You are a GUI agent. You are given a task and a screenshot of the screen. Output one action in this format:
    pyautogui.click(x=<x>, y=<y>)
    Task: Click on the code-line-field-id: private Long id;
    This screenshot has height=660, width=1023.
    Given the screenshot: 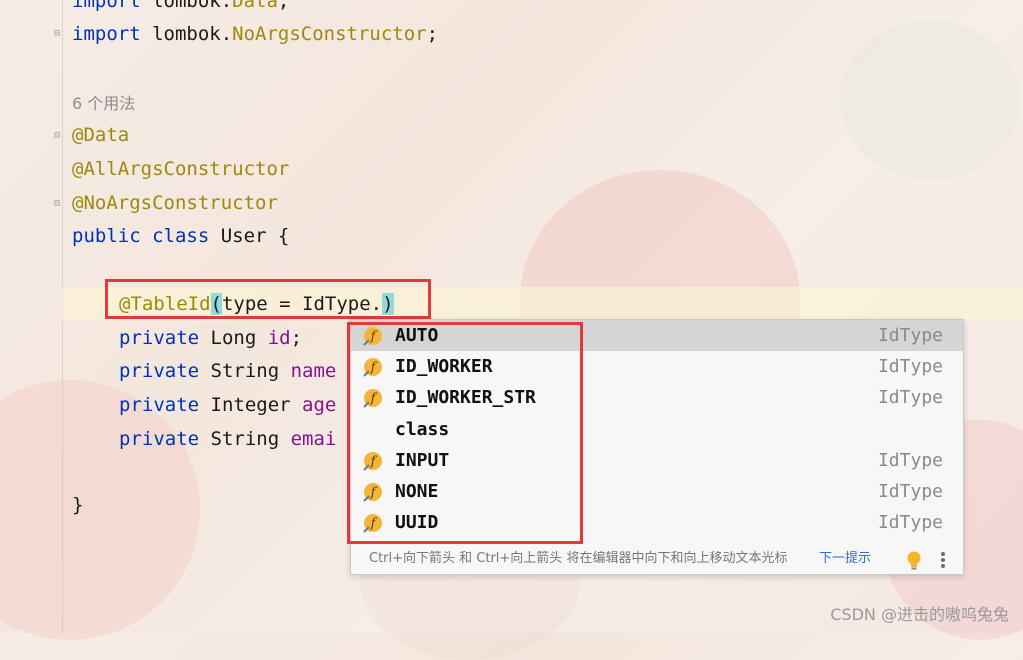 What is the action you would take?
    pyautogui.click(x=210, y=338)
    